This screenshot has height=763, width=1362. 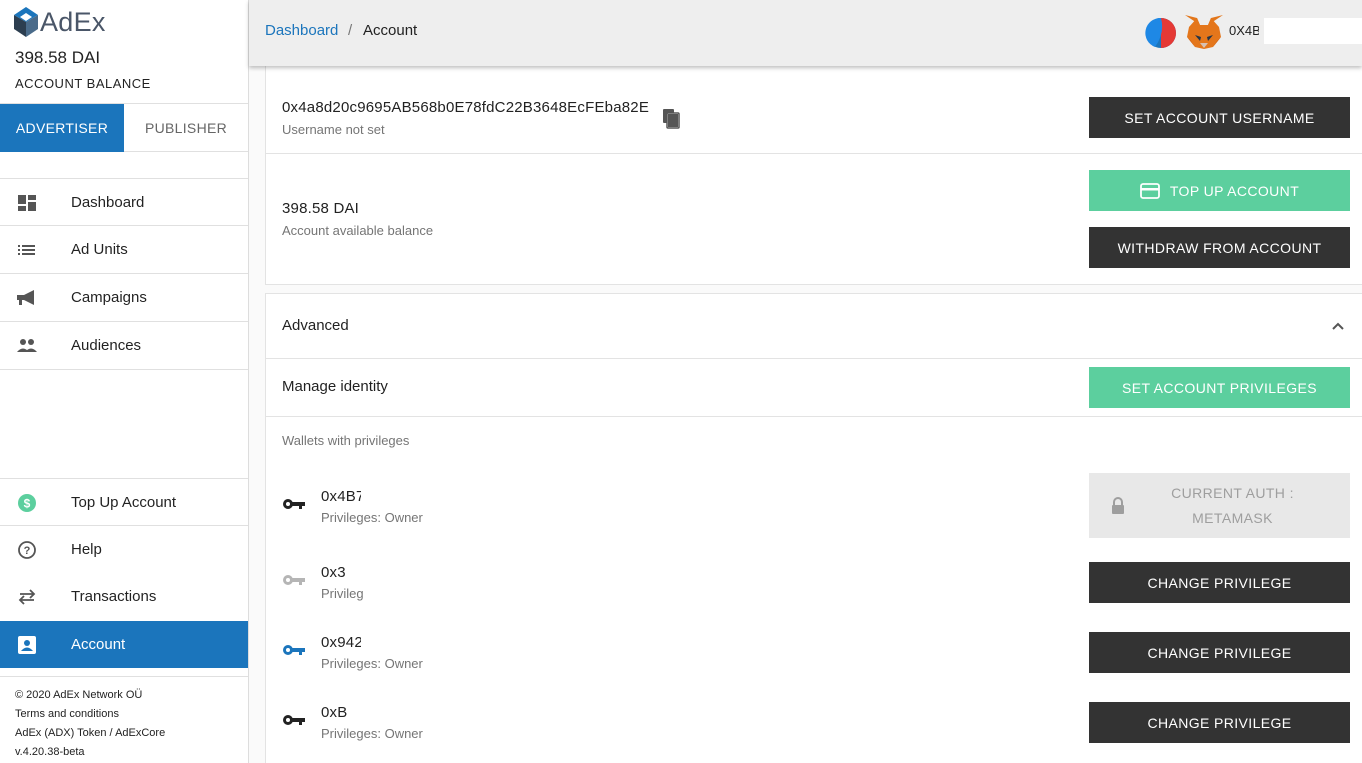 What do you see at coordinates (335, 386) in the screenshot?
I see `manage-identity-label: Manage identity` at bounding box center [335, 386].